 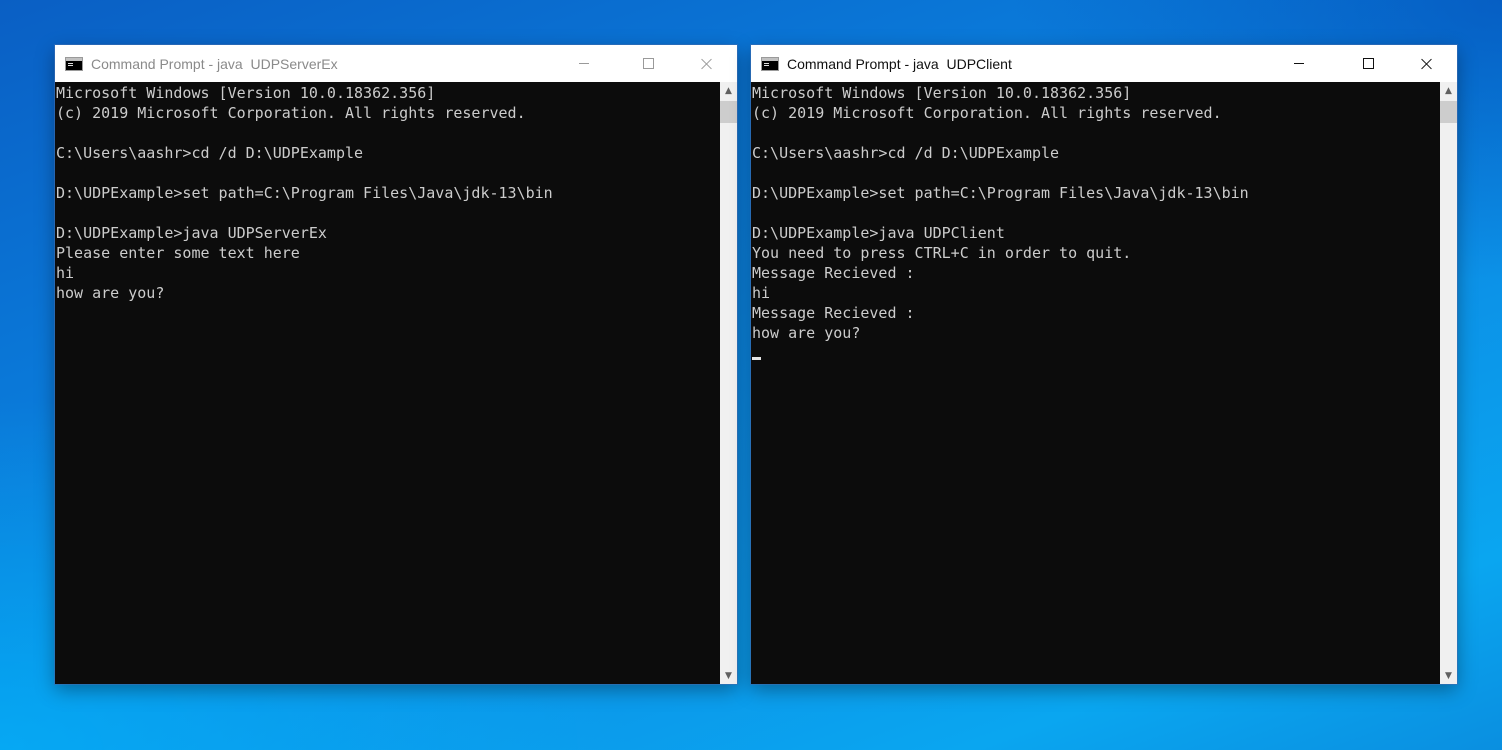 I want to click on client-window-title: Command Prompt - java UDPClient, so click(x=899, y=63).